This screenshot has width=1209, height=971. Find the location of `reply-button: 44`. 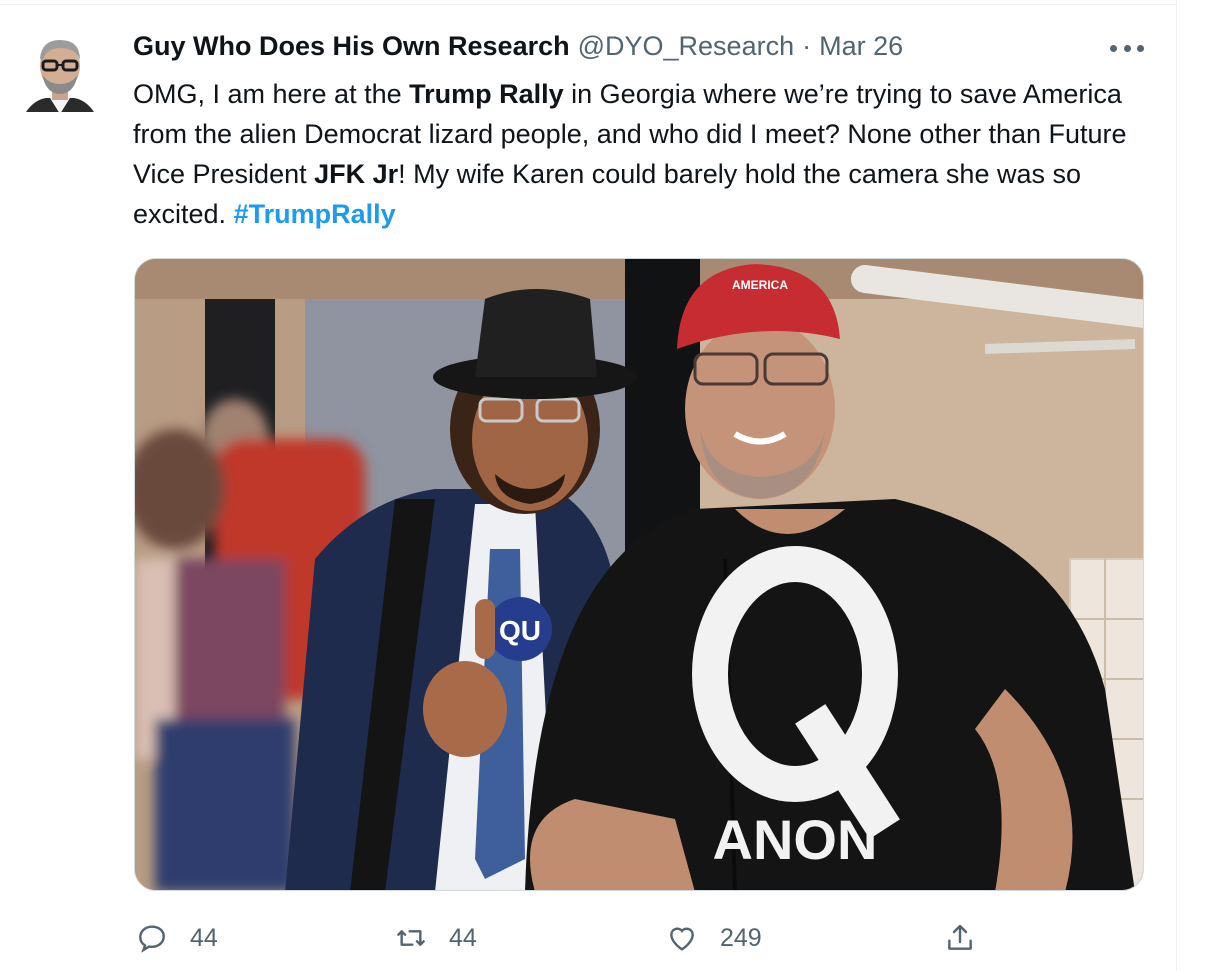

reply-button: 44 is located at coordinates (177, 938).